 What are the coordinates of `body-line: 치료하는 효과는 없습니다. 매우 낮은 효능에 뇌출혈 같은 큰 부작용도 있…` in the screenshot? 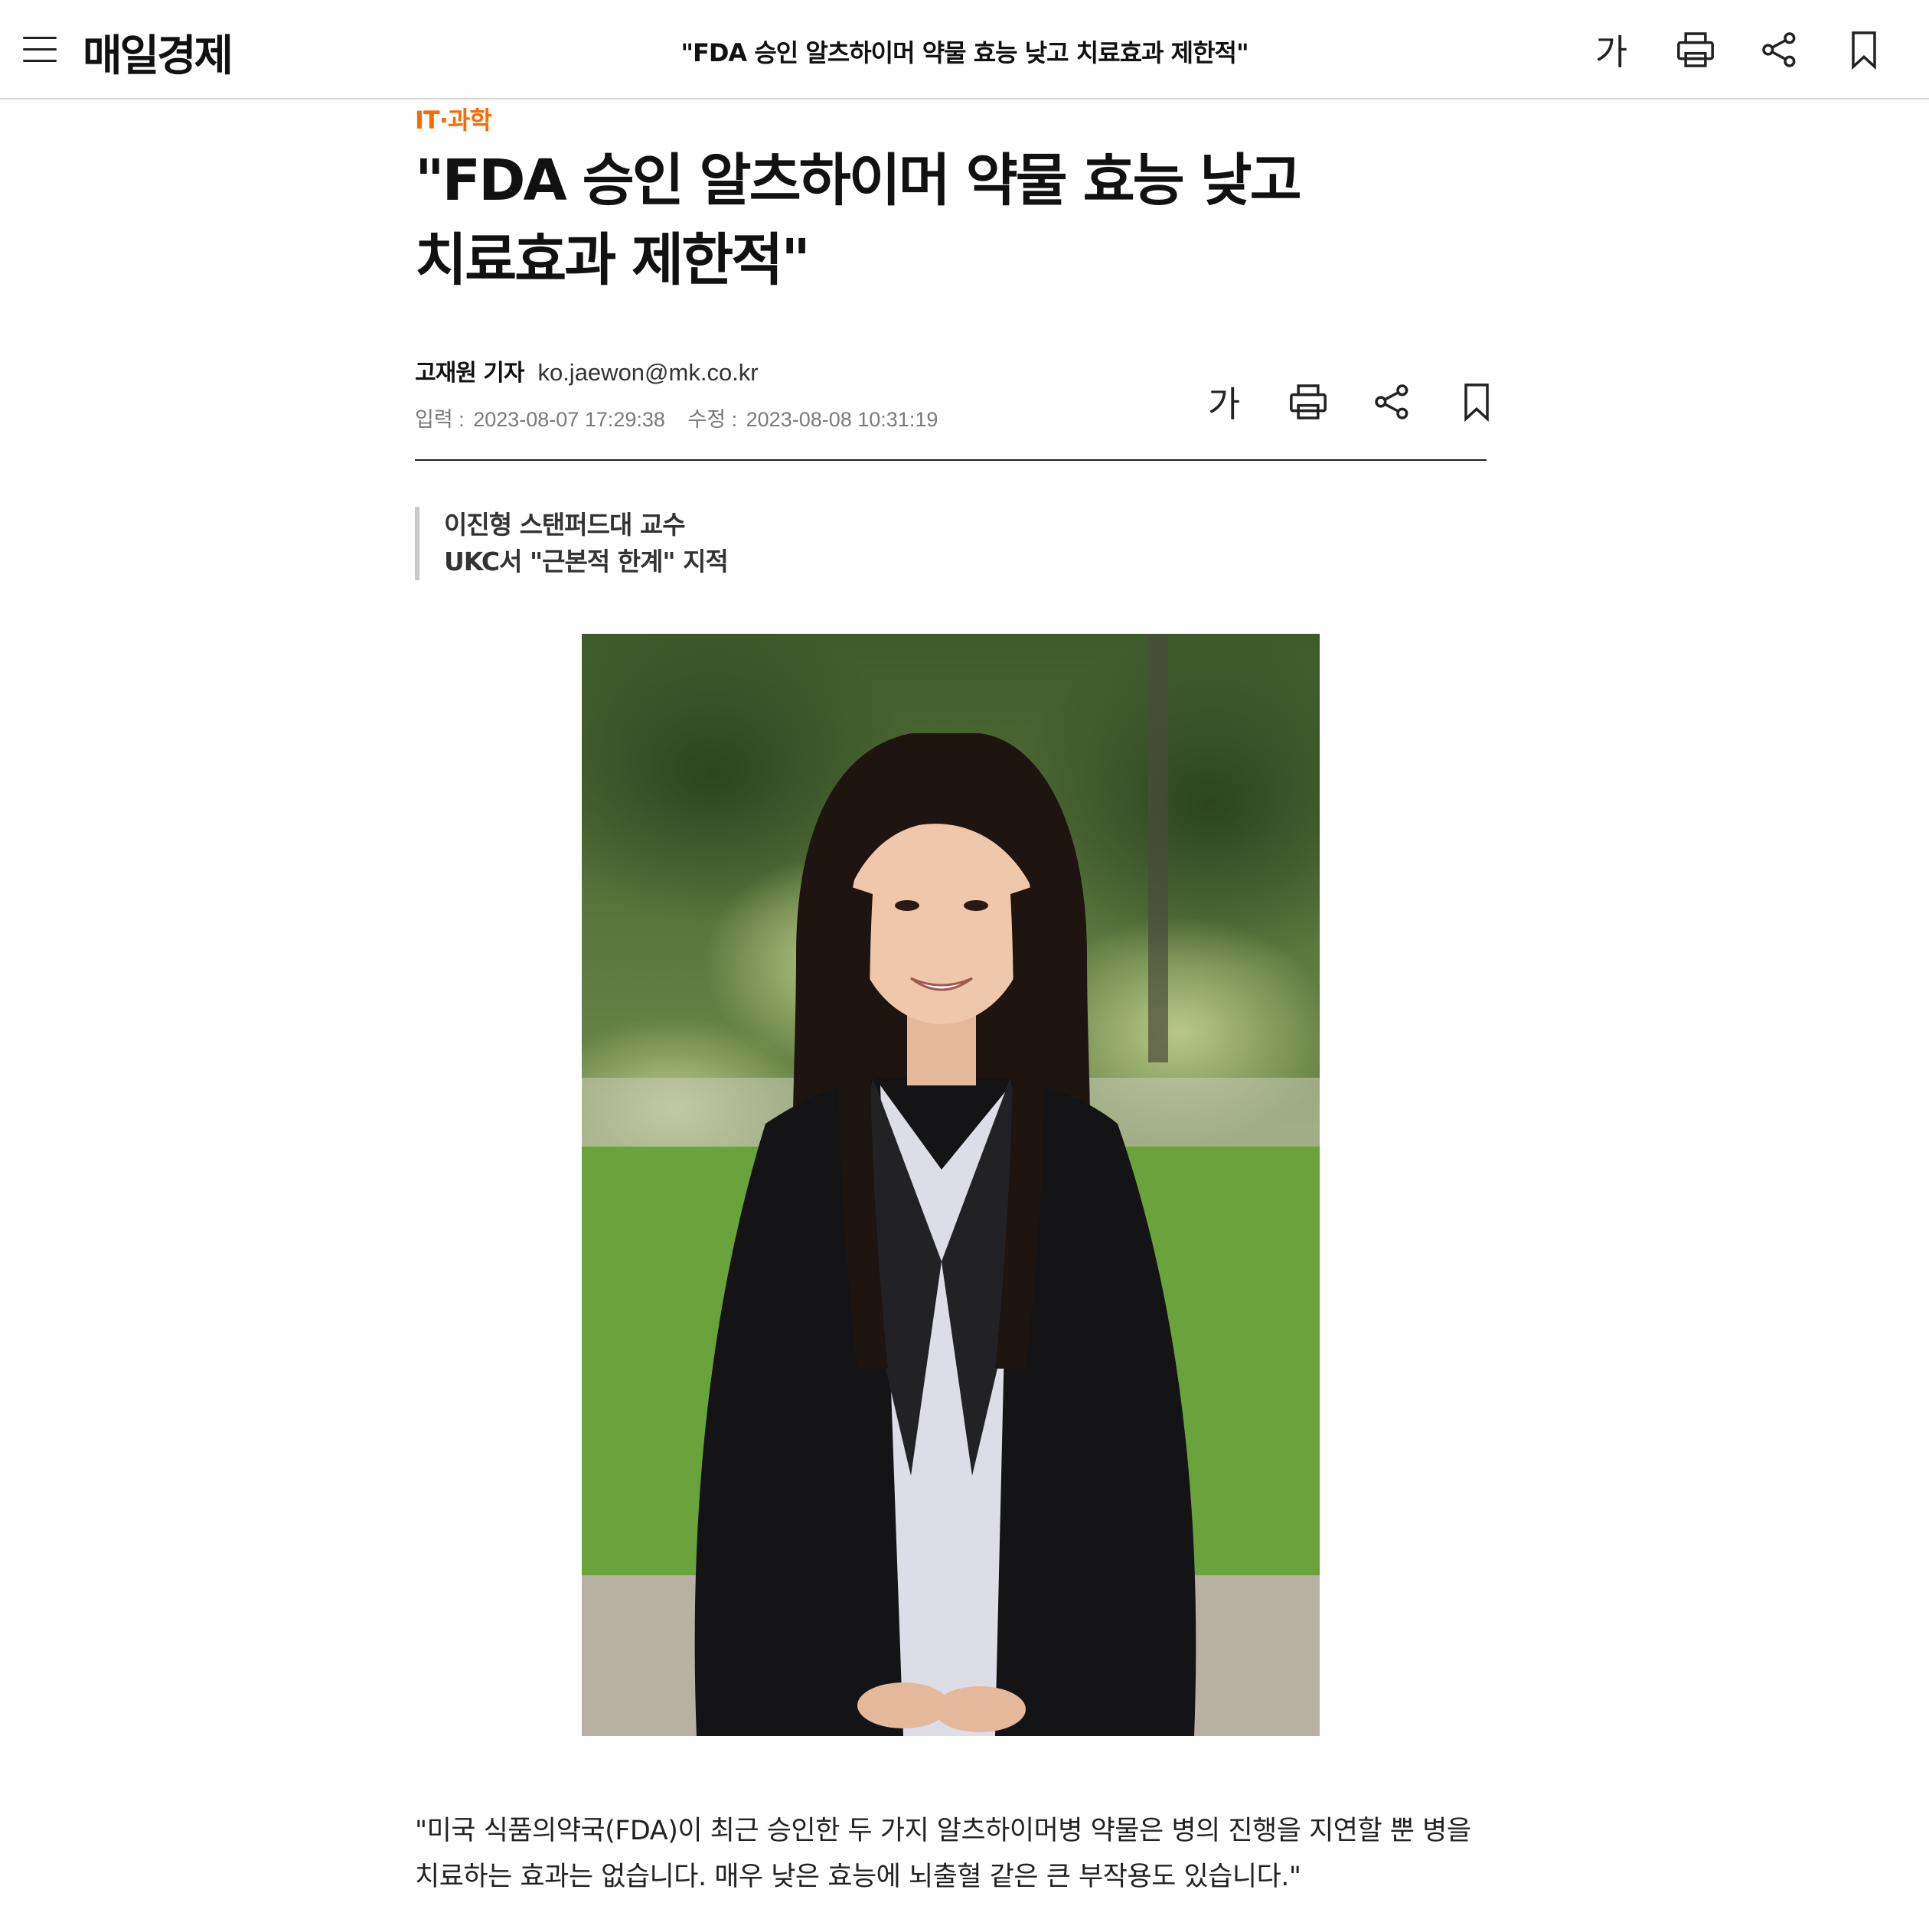 It's located at (858, 1877).